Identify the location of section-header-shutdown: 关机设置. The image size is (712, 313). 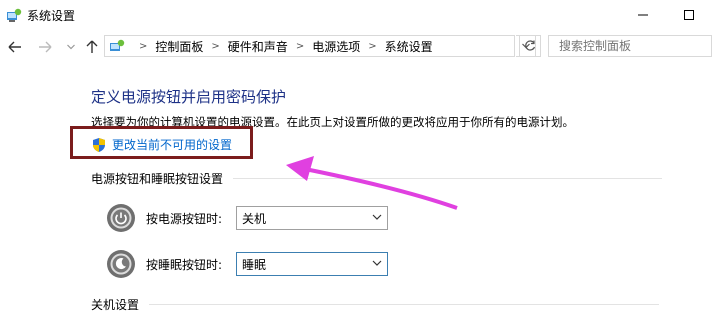
(375, 304).